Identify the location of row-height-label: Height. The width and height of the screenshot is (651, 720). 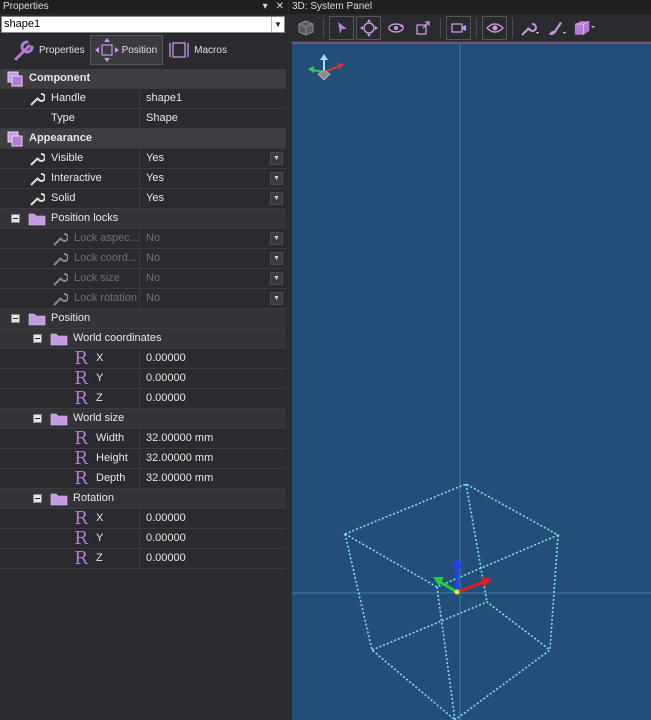
(112, 458).